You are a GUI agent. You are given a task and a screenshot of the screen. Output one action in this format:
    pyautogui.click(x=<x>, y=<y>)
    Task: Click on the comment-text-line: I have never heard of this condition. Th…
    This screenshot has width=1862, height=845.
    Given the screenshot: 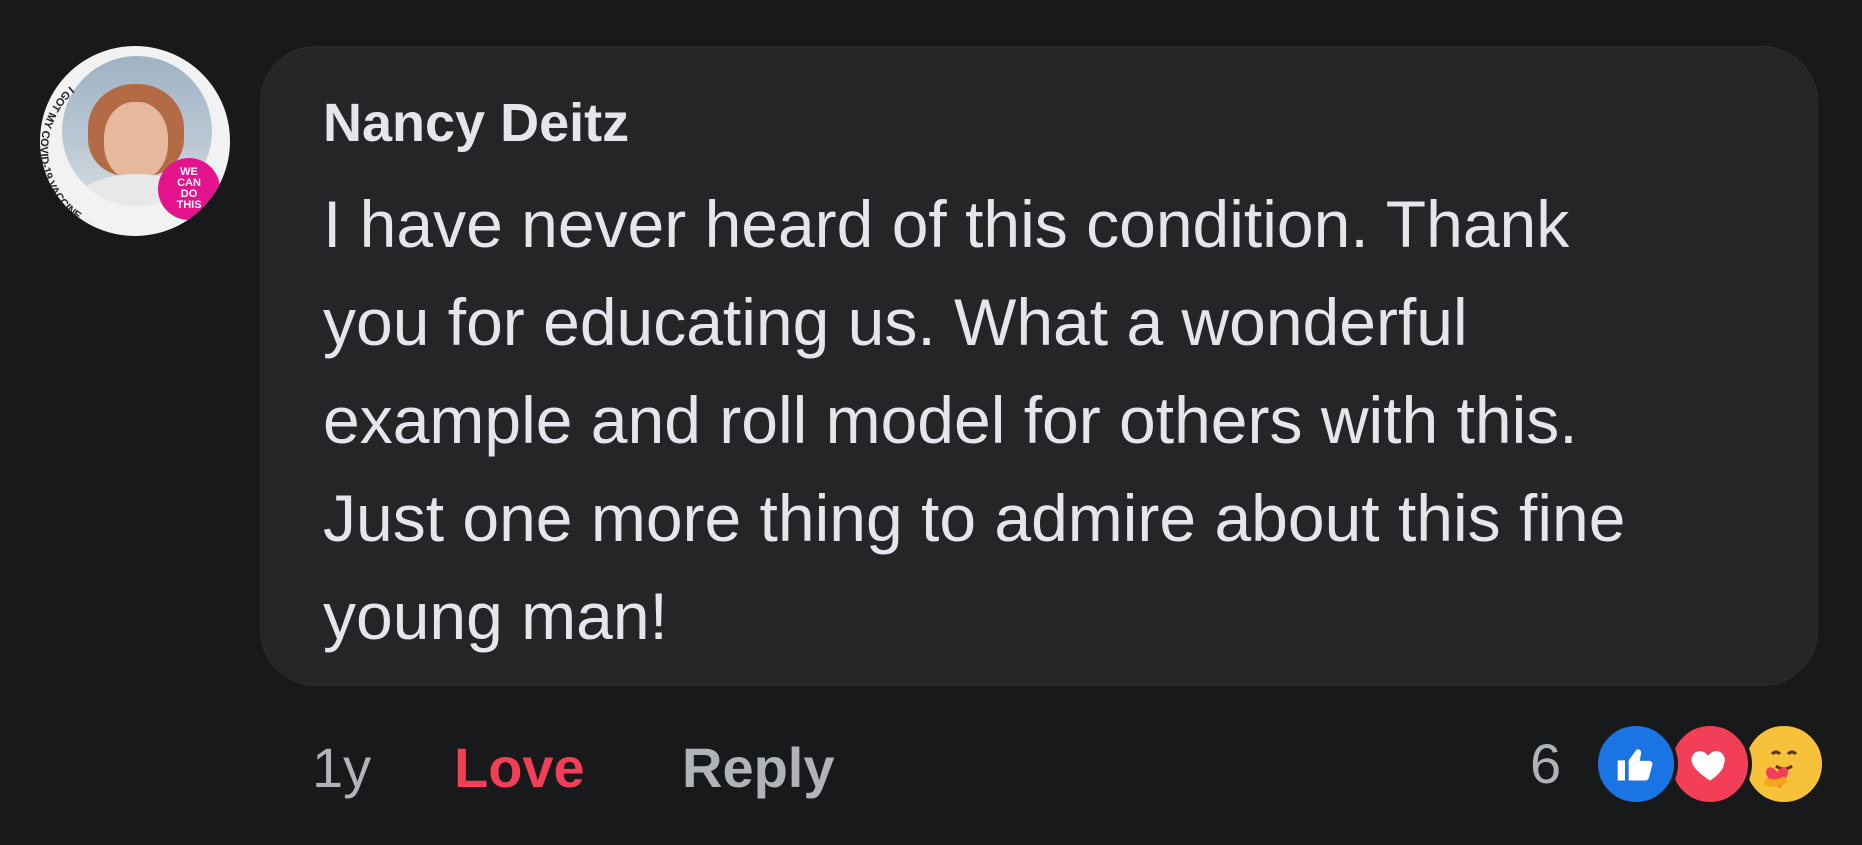 What is the action you would take?
    pyautogui.click(x=946, y=224)
    